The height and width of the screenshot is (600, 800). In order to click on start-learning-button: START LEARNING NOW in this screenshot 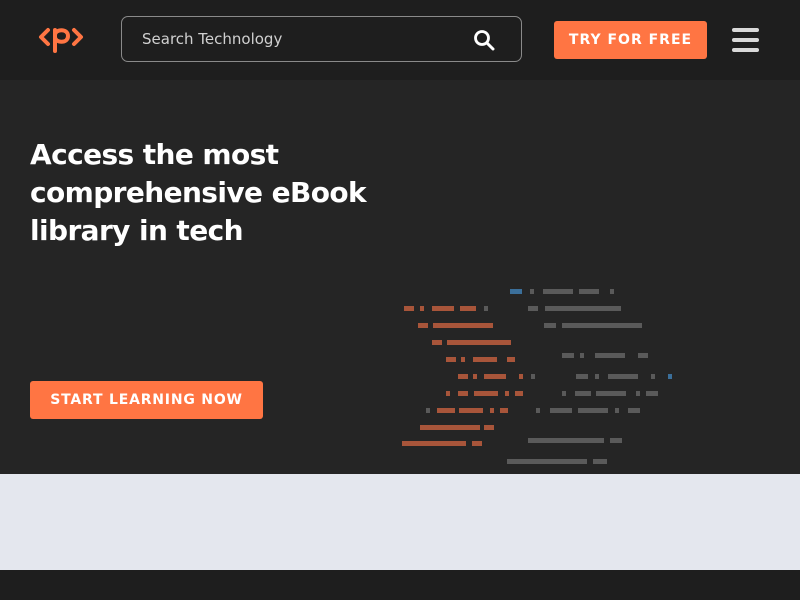, I will do `click(146, 400)`.